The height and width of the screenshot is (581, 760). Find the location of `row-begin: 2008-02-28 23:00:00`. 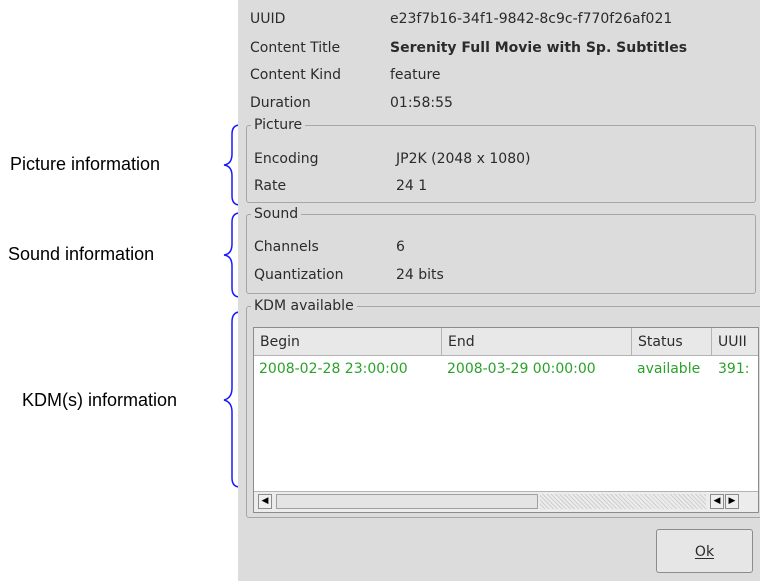

row-begin: 2008-02-28 23:00:00 is located at coordinates (333, 369).